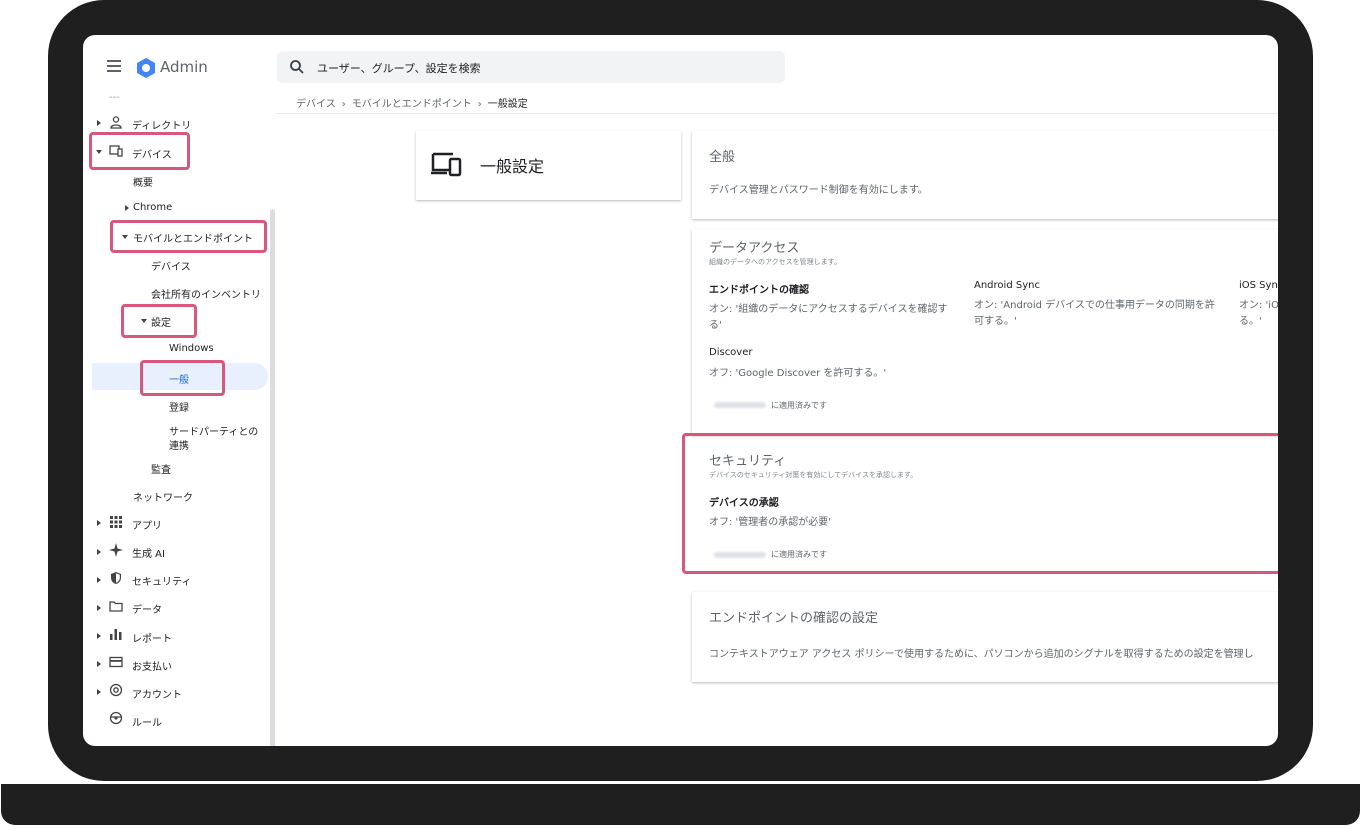 The height and width of the screenshot is (827, 1361). Describe the element at coordinates (1258, 305) in the screenshot. I see `ios-sync-value-line1: オン: 'iO` at that location.